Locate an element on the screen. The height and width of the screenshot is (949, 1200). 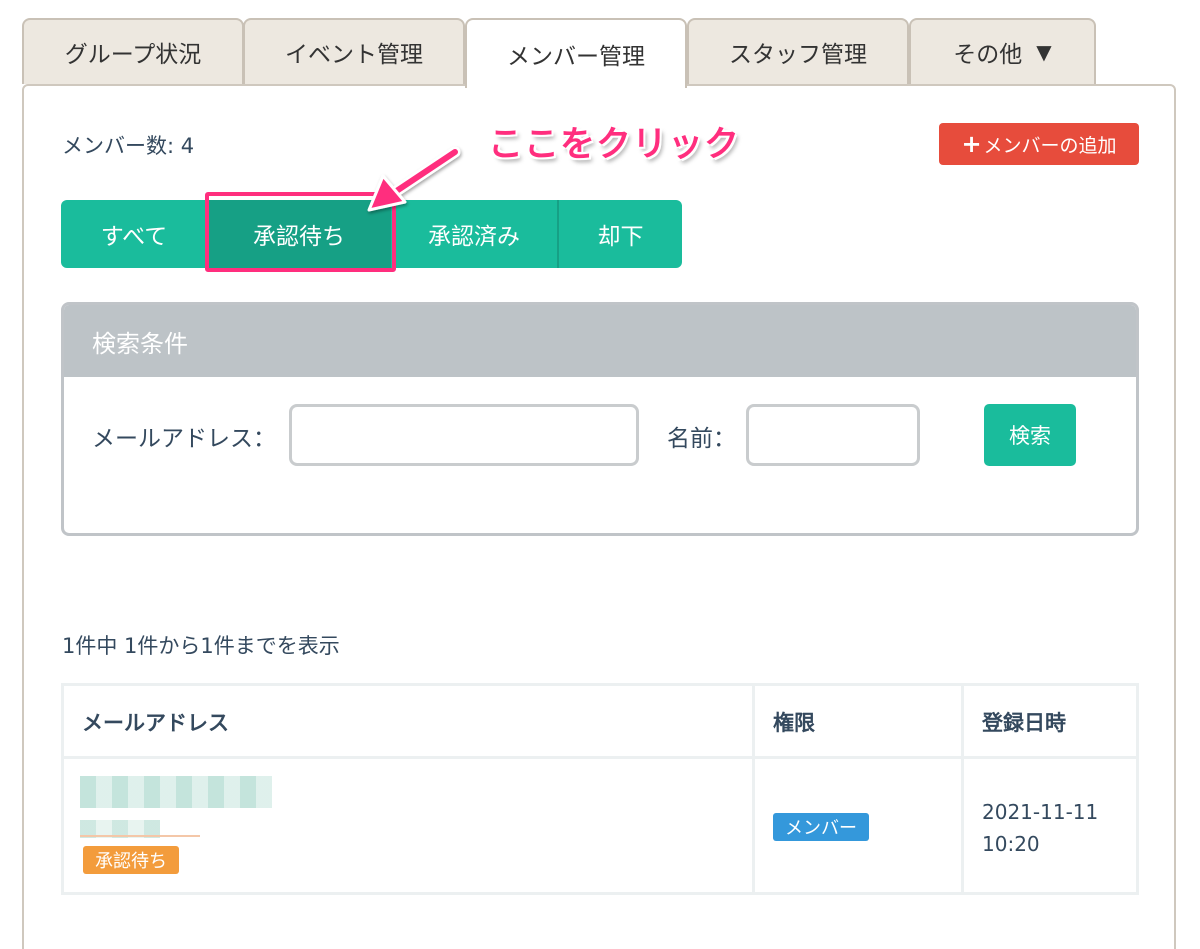
tab-event-management: イベント管理 is located at coordinates (354, 51).